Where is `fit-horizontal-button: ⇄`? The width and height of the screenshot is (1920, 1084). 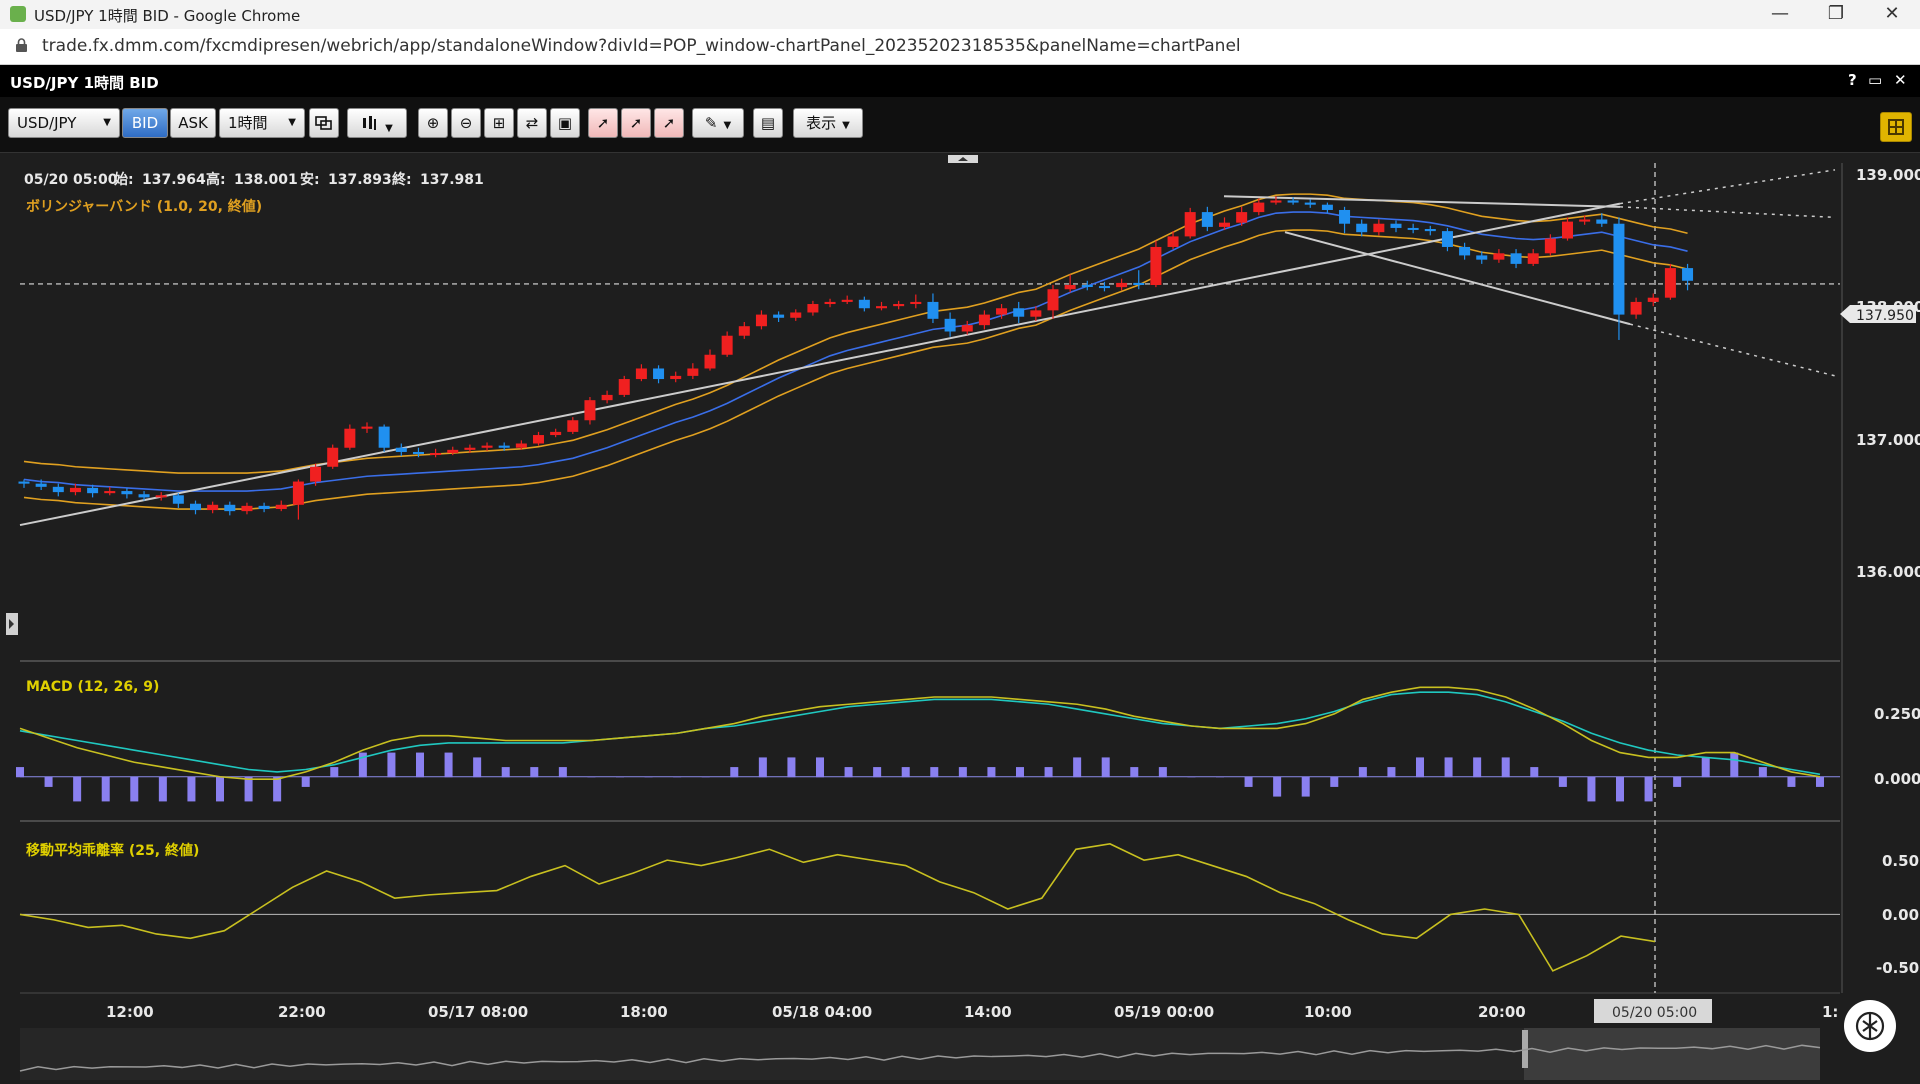 fit-horizontal-button: ⇄ is located at coordinates (532, 123).